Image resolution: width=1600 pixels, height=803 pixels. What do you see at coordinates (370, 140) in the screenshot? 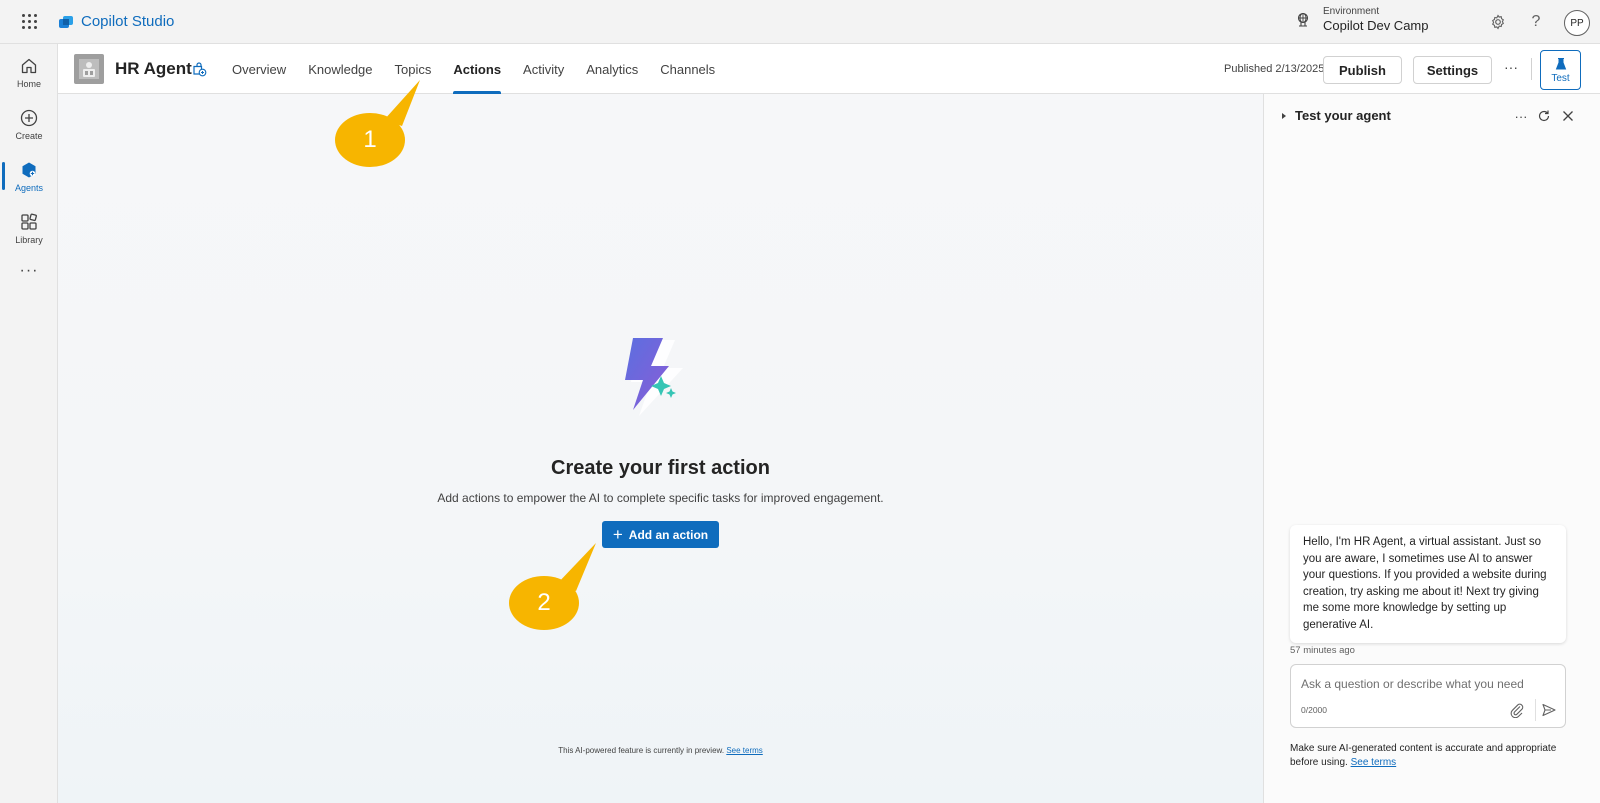
I see `callout-1-badge: 1` at bounding box center [370, 140].